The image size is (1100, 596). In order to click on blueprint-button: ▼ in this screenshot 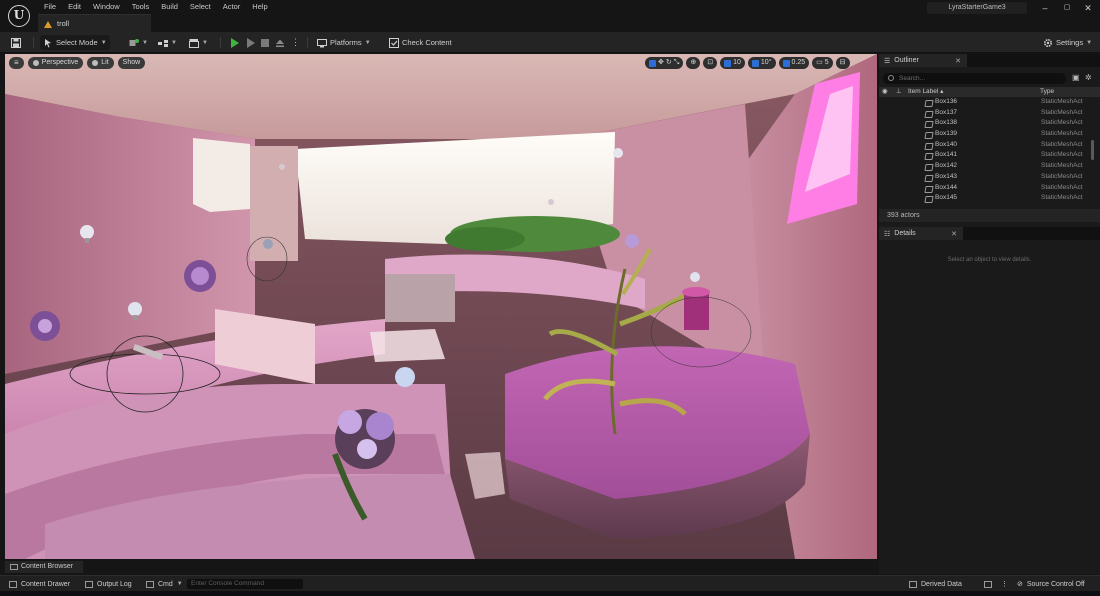, I will do `click(167, 42)`.